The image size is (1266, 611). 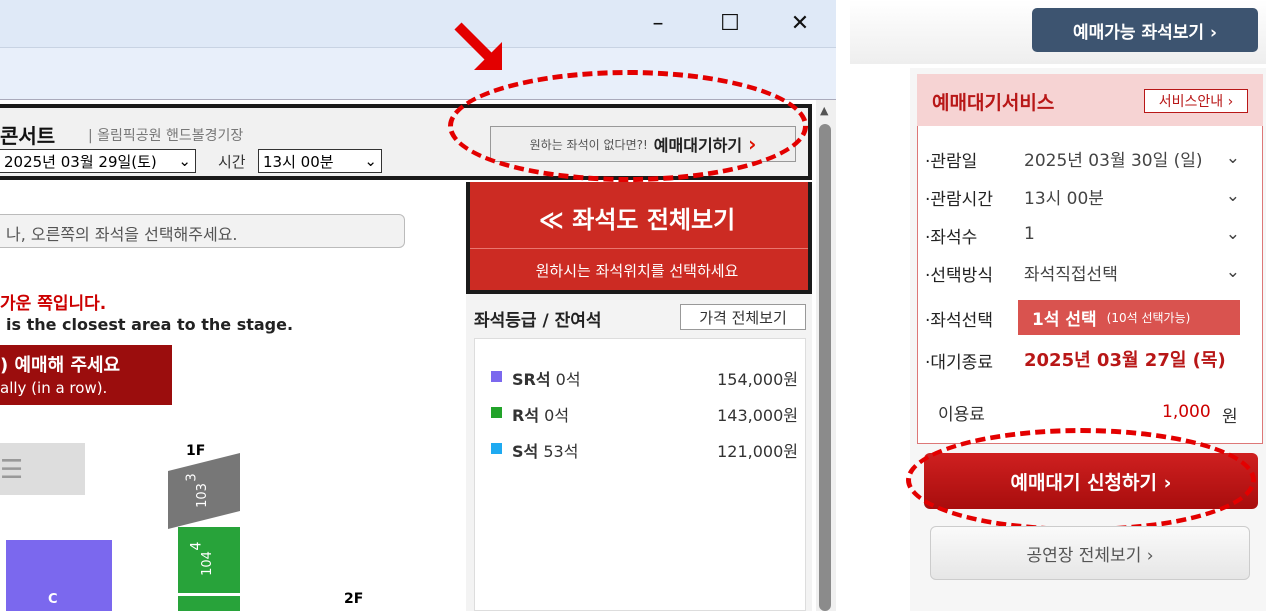 What do you see at coordinates (757, 415) in the screenshot?
I see `grade-price: 143,000원` at bounding box center [757, 415].